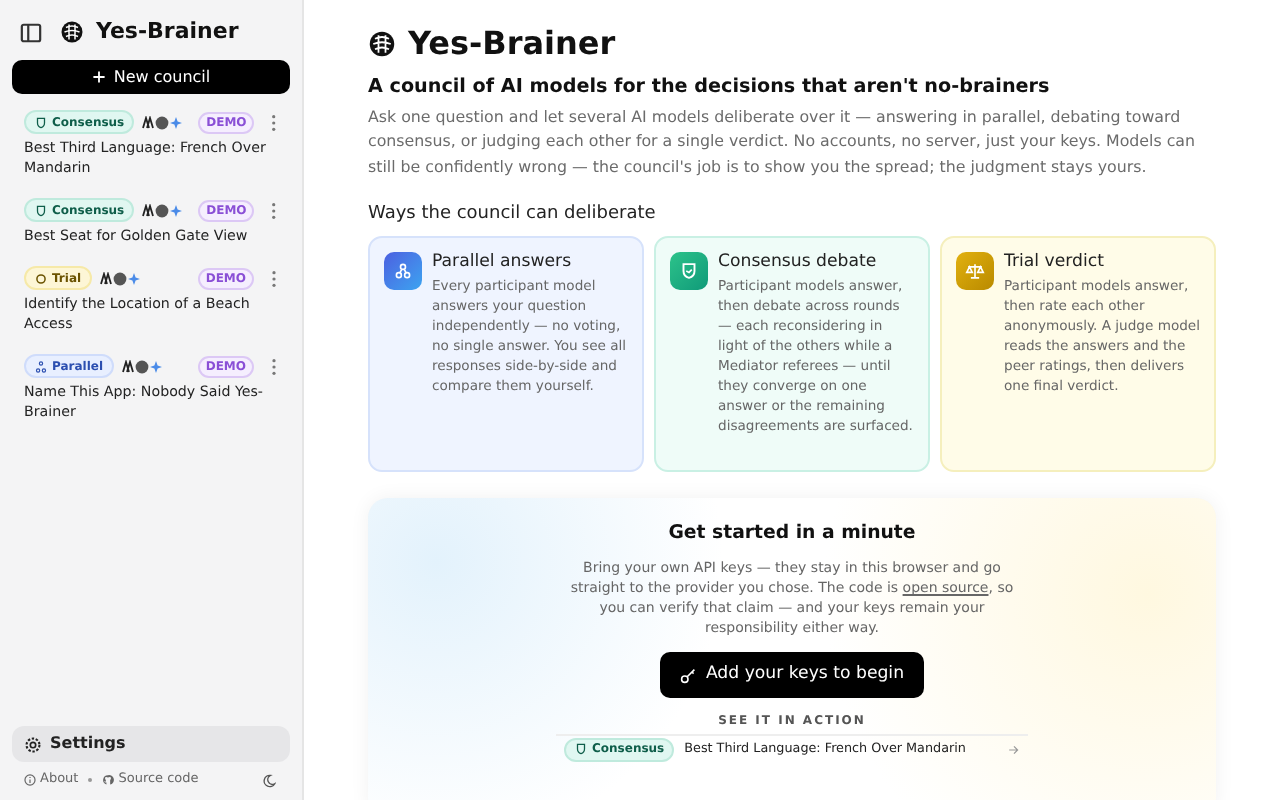 Image resolution: width=1280 pixels, height=800 pixels. What do you see at coordinates (1055, 263) in the screenshot?
I see `card-title: Trial verdict` at bounding box center [1055, 263].